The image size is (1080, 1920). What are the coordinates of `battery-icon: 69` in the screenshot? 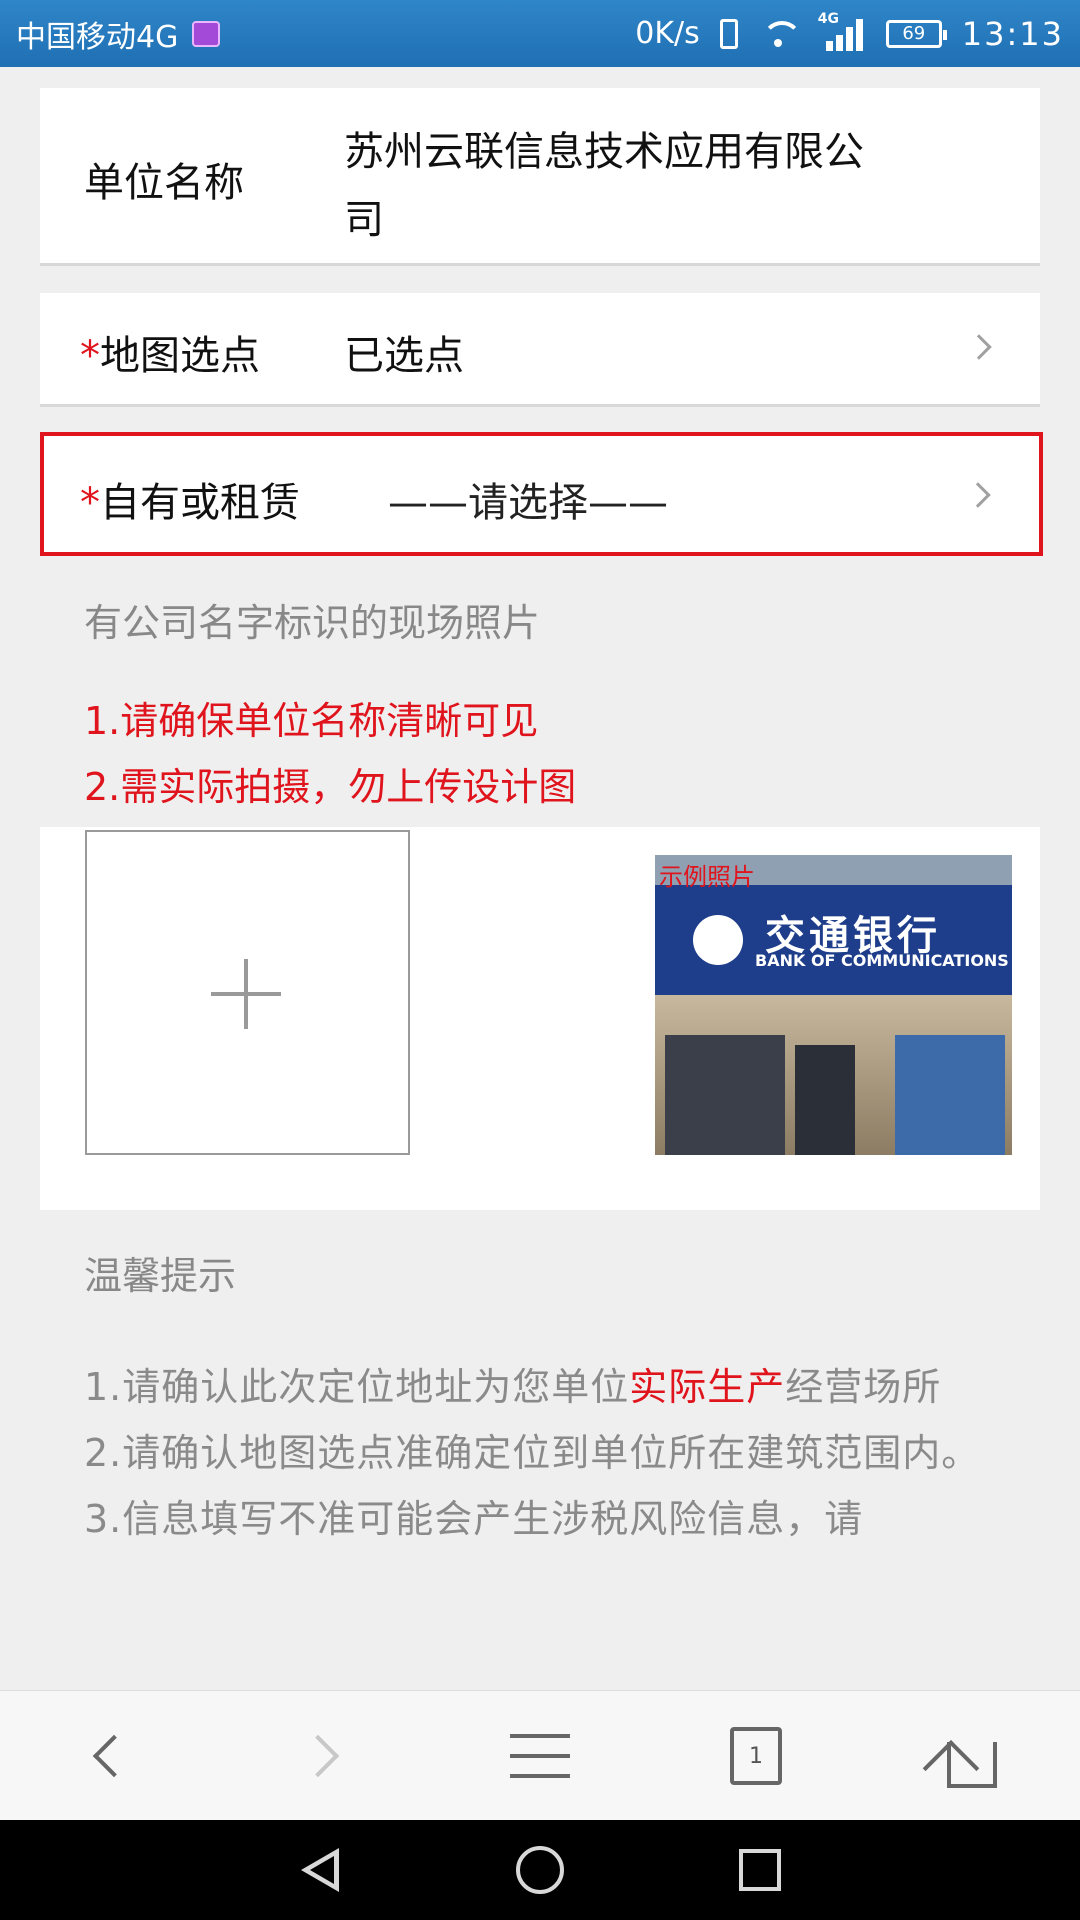 It's located at (916, 33).